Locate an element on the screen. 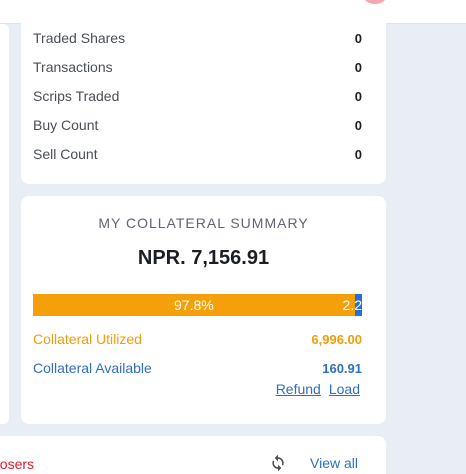 The height and width of the screenshot is (474, 466). collateral-available-row: Collateral Available 160.91 is located at coordinates (197, 368).